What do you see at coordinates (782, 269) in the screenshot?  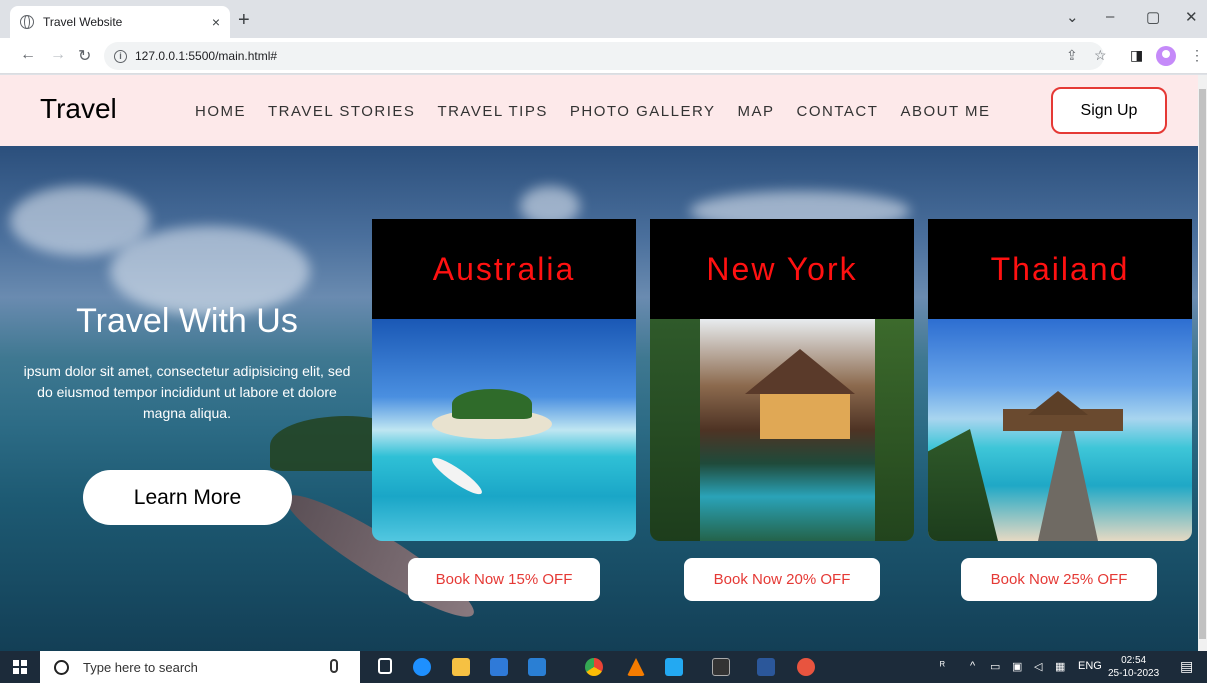 I see `card-title: New York` at bounding box center [782, 269].